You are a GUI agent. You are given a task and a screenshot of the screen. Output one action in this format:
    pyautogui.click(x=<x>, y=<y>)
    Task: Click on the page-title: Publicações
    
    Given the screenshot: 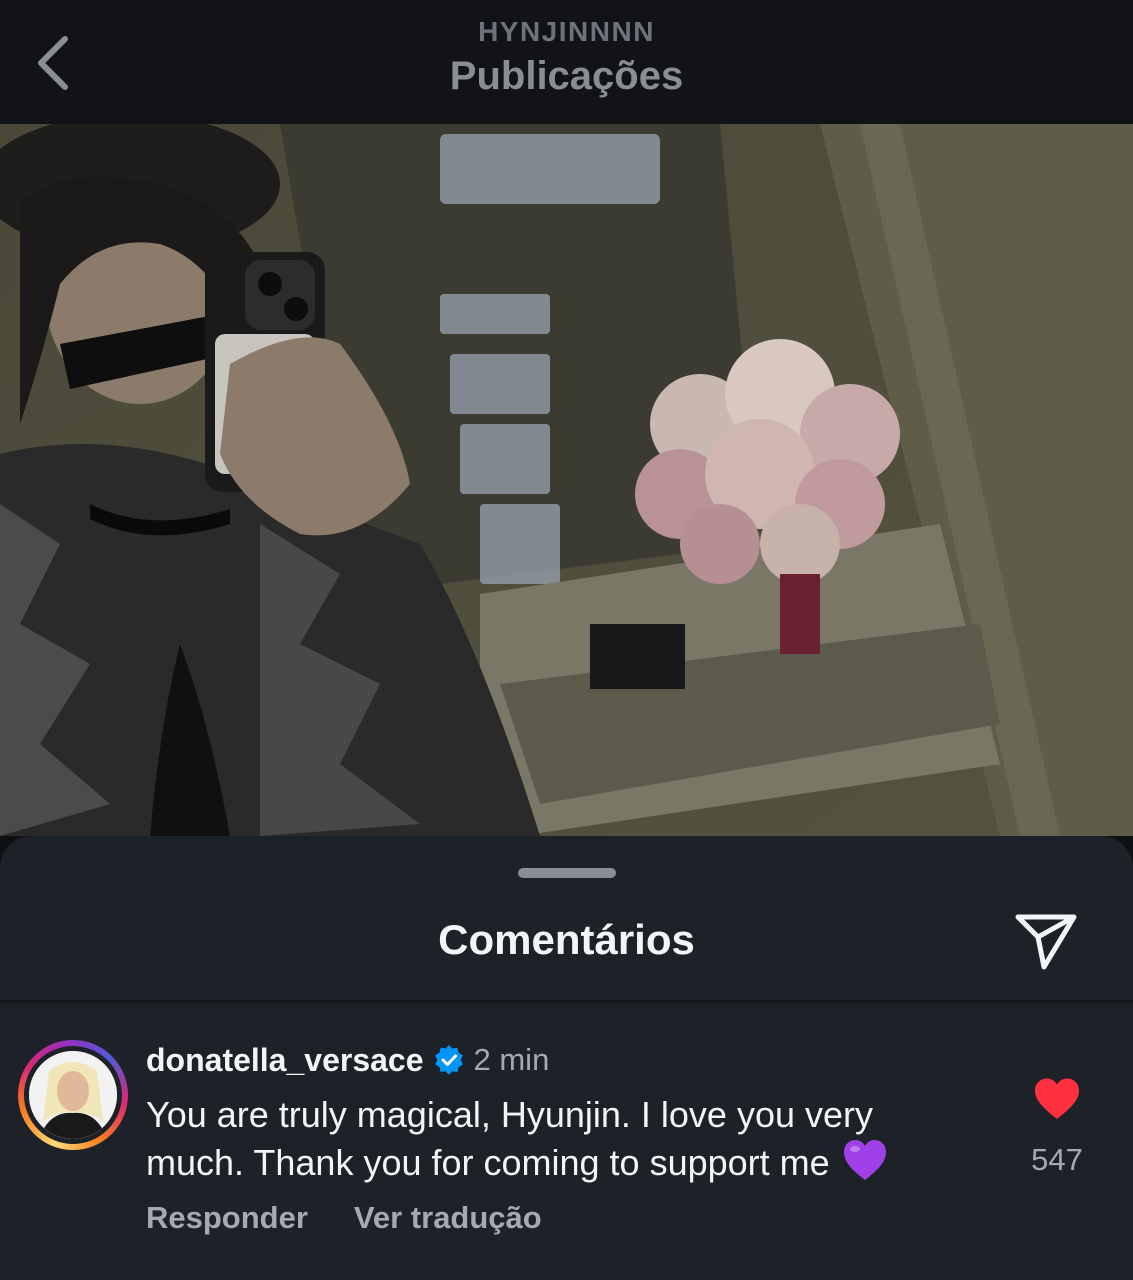 What is the action you would take?
    pyautogui.click(x=566, y=76)
    